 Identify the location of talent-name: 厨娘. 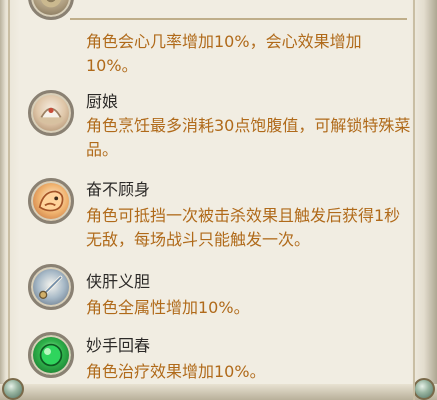
(102, 101).